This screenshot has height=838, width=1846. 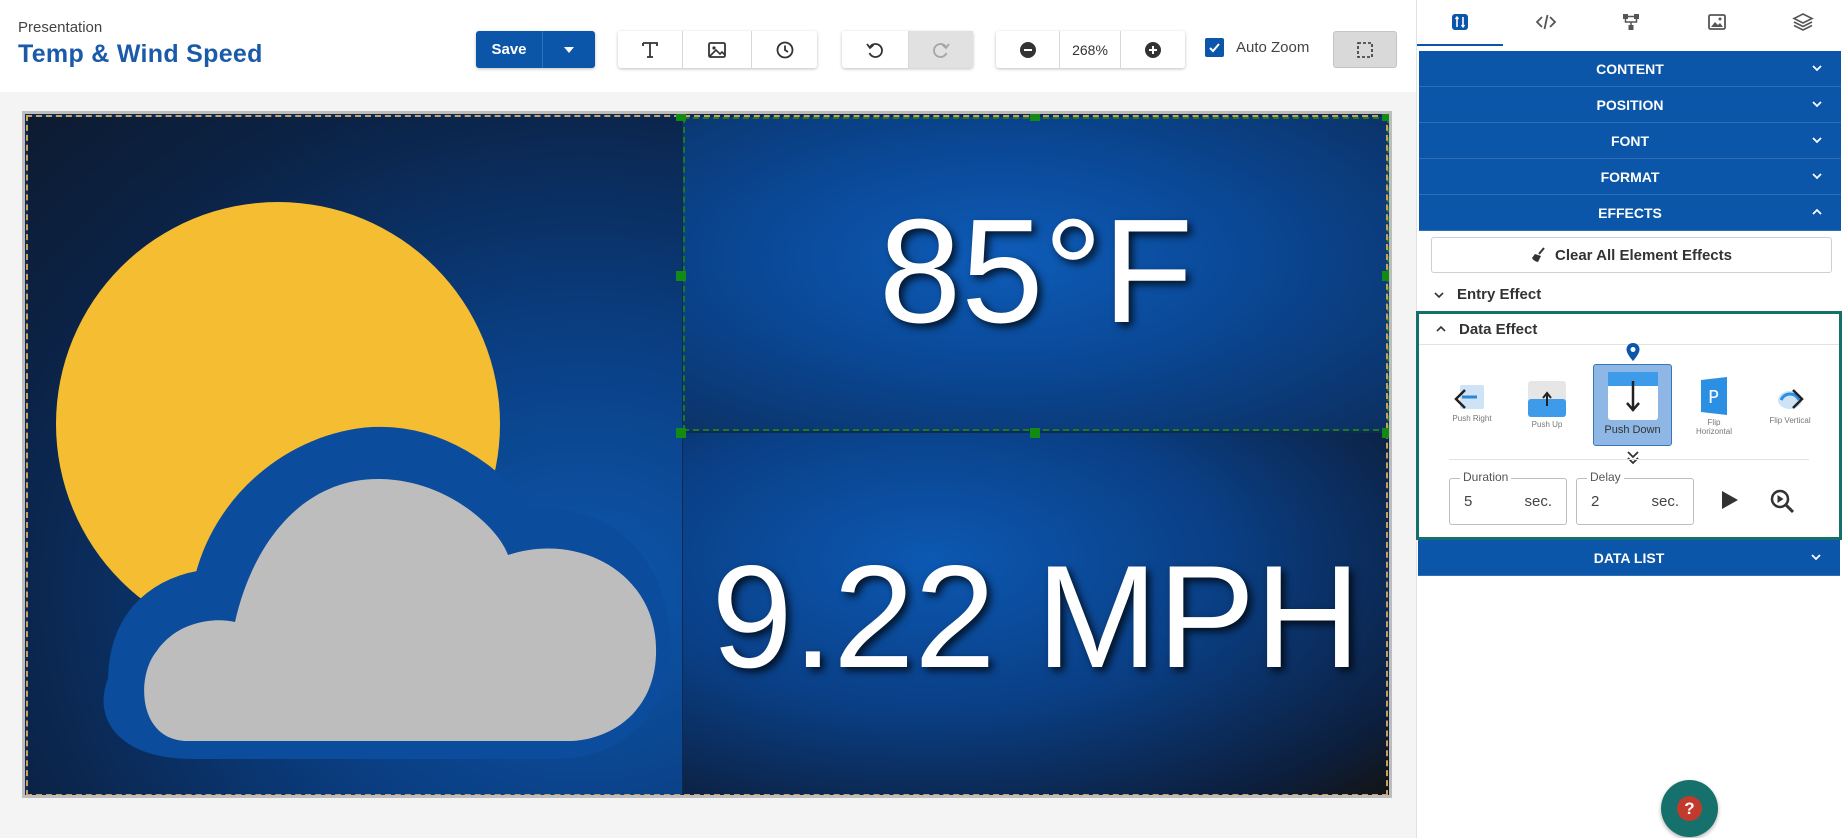 I want to click on section-data-list-label: DATA LIST, so click(x=1629, y=557).